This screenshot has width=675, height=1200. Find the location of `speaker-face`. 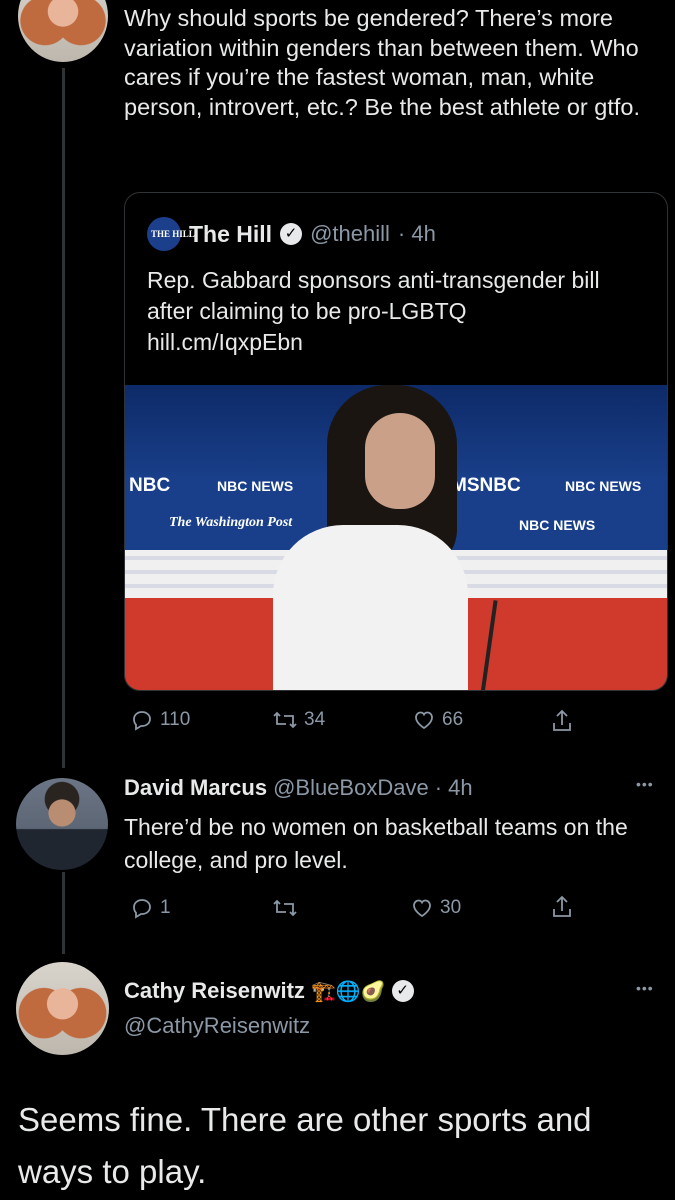

speaker-face is located at coordinates (400, 461).